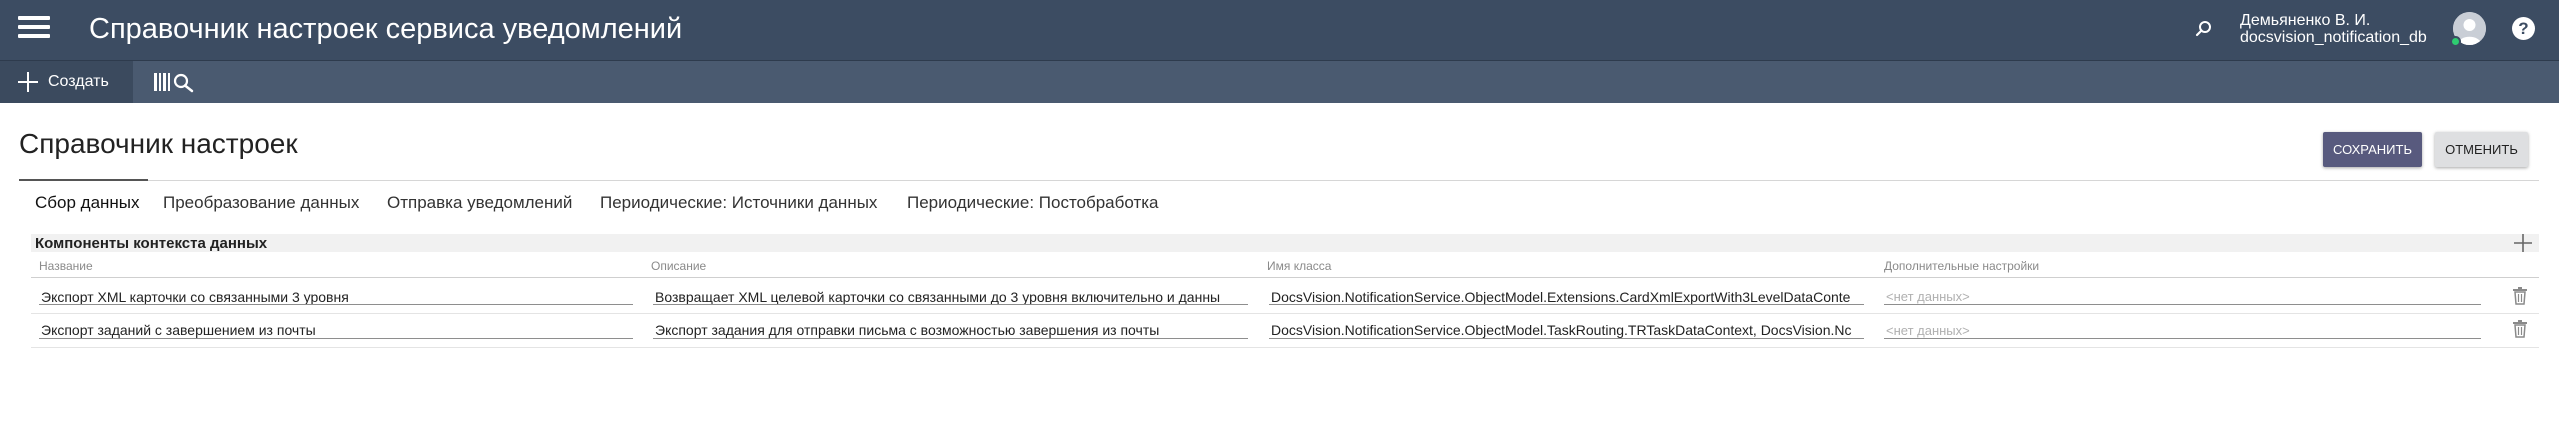 The height and width of the screenshot is (443, 2559). I want to click on search-icon, so click(2204, 29).